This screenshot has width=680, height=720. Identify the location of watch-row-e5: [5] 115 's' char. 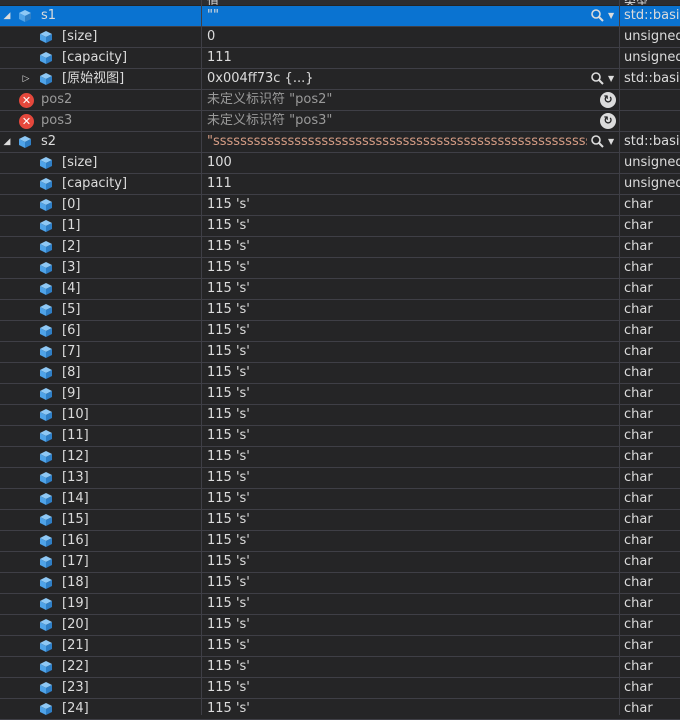
(340, 310).